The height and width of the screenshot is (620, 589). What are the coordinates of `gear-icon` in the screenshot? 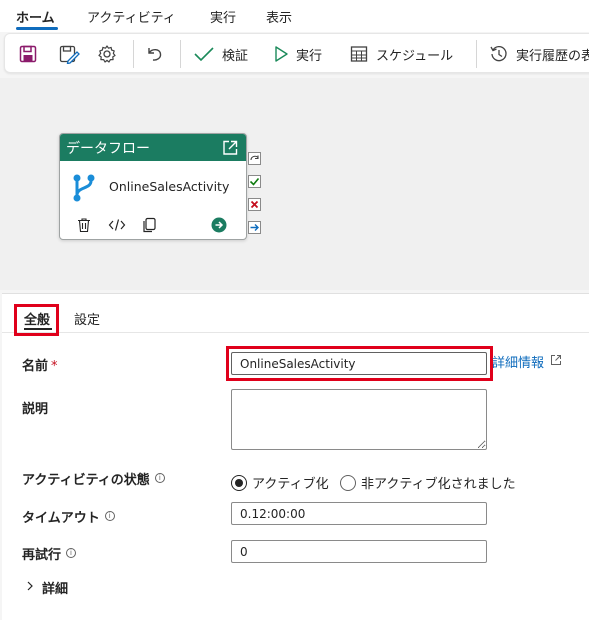 It's located at (107, 54).